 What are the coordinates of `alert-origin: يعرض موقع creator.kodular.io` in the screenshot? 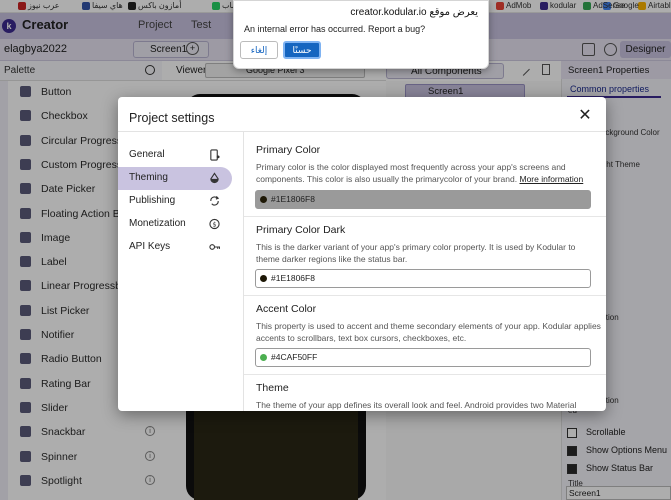 It's located at (414, 12).